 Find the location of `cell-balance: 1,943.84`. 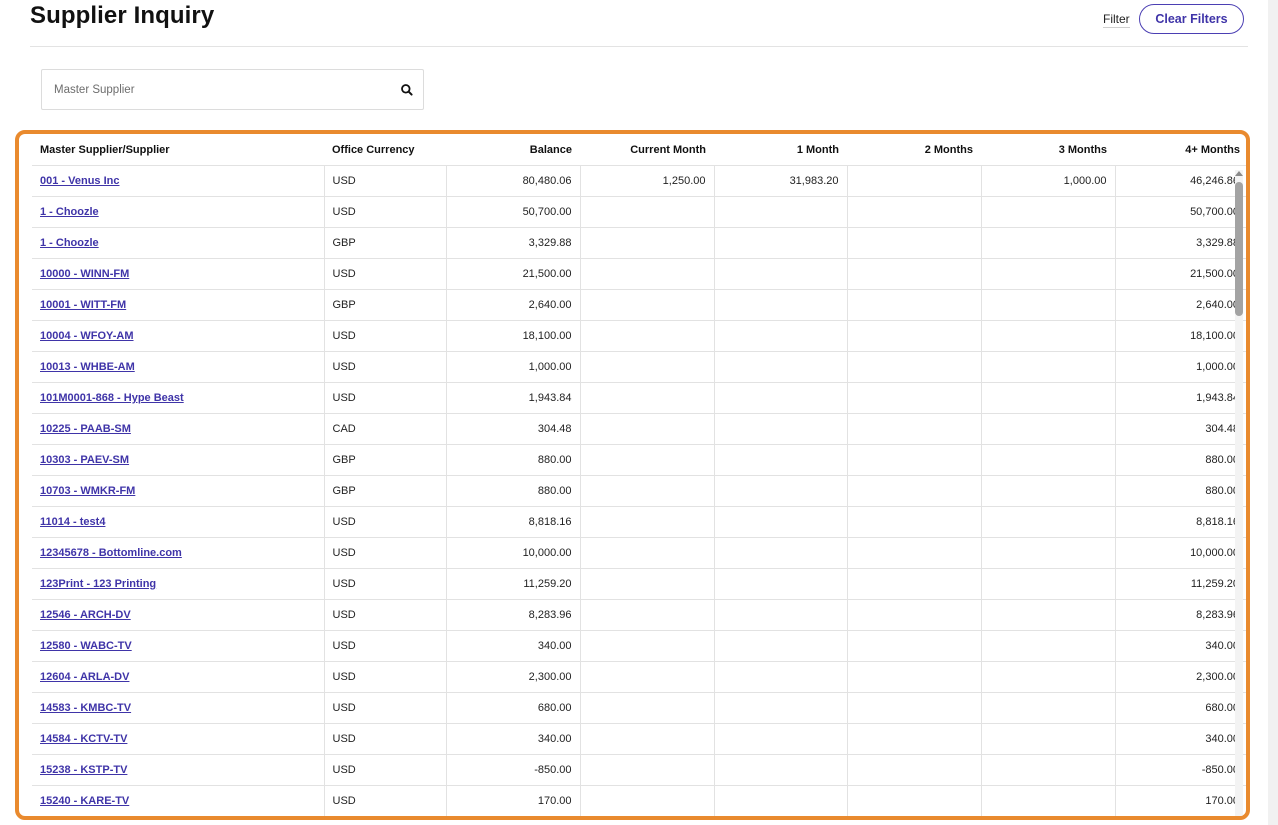

cell-balance: 1,943.84 is located at coordinates (513, 398).